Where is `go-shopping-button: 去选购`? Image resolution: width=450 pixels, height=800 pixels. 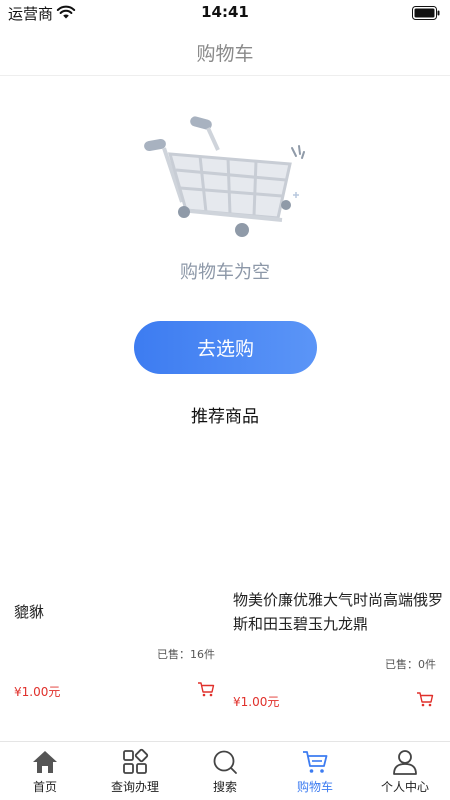
go-shopping-button: 去选购 is located at coordinates (225, 347).